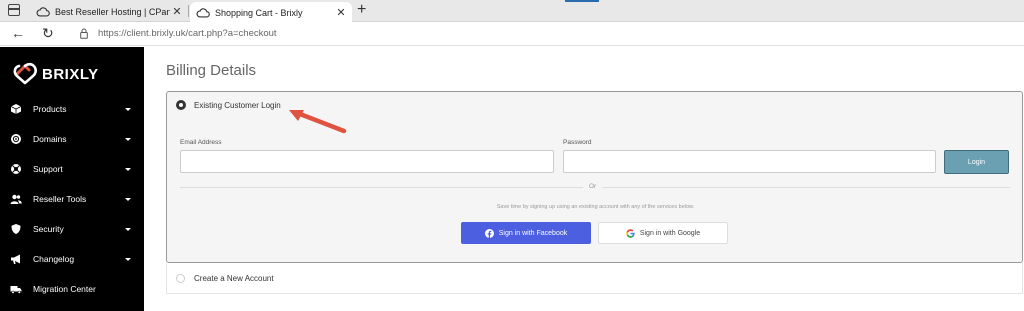  I want to click on tab-shopping-cart: Shopping Cart - Brixly ✕, so click(271, 12).